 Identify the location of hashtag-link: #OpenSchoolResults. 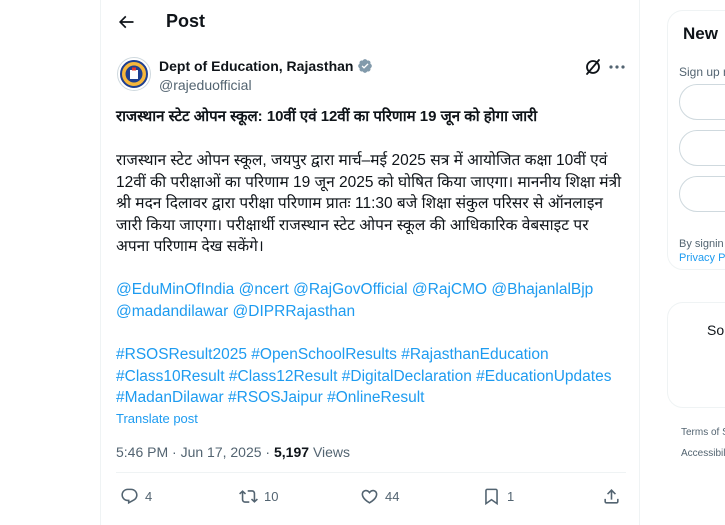
(324, 354).